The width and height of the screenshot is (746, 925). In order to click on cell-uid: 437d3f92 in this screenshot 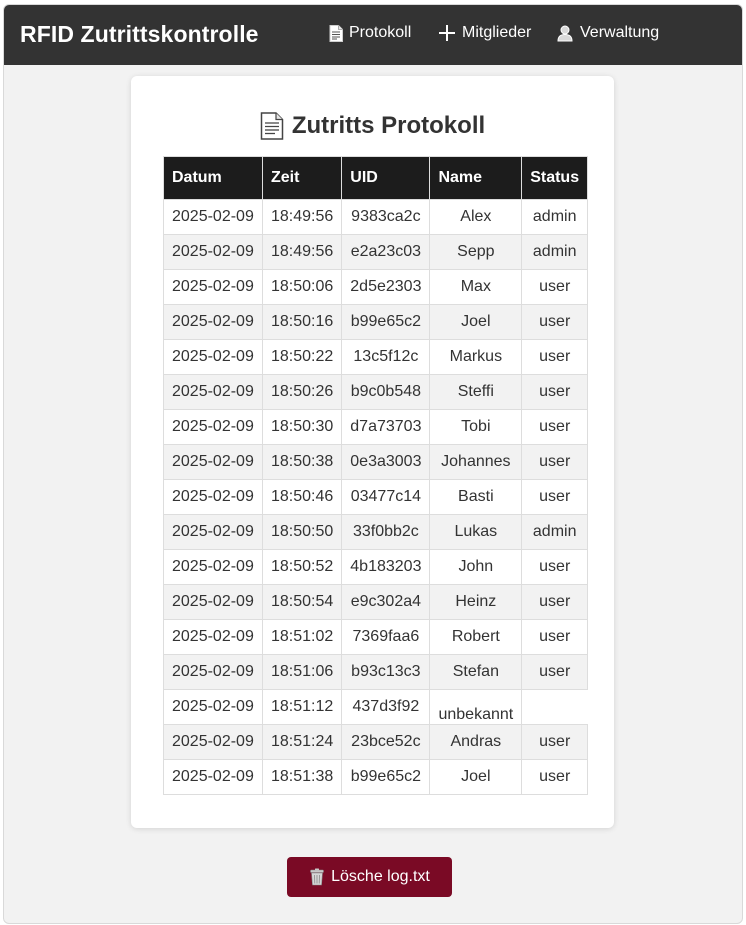, I will do `click(386, 707)`.